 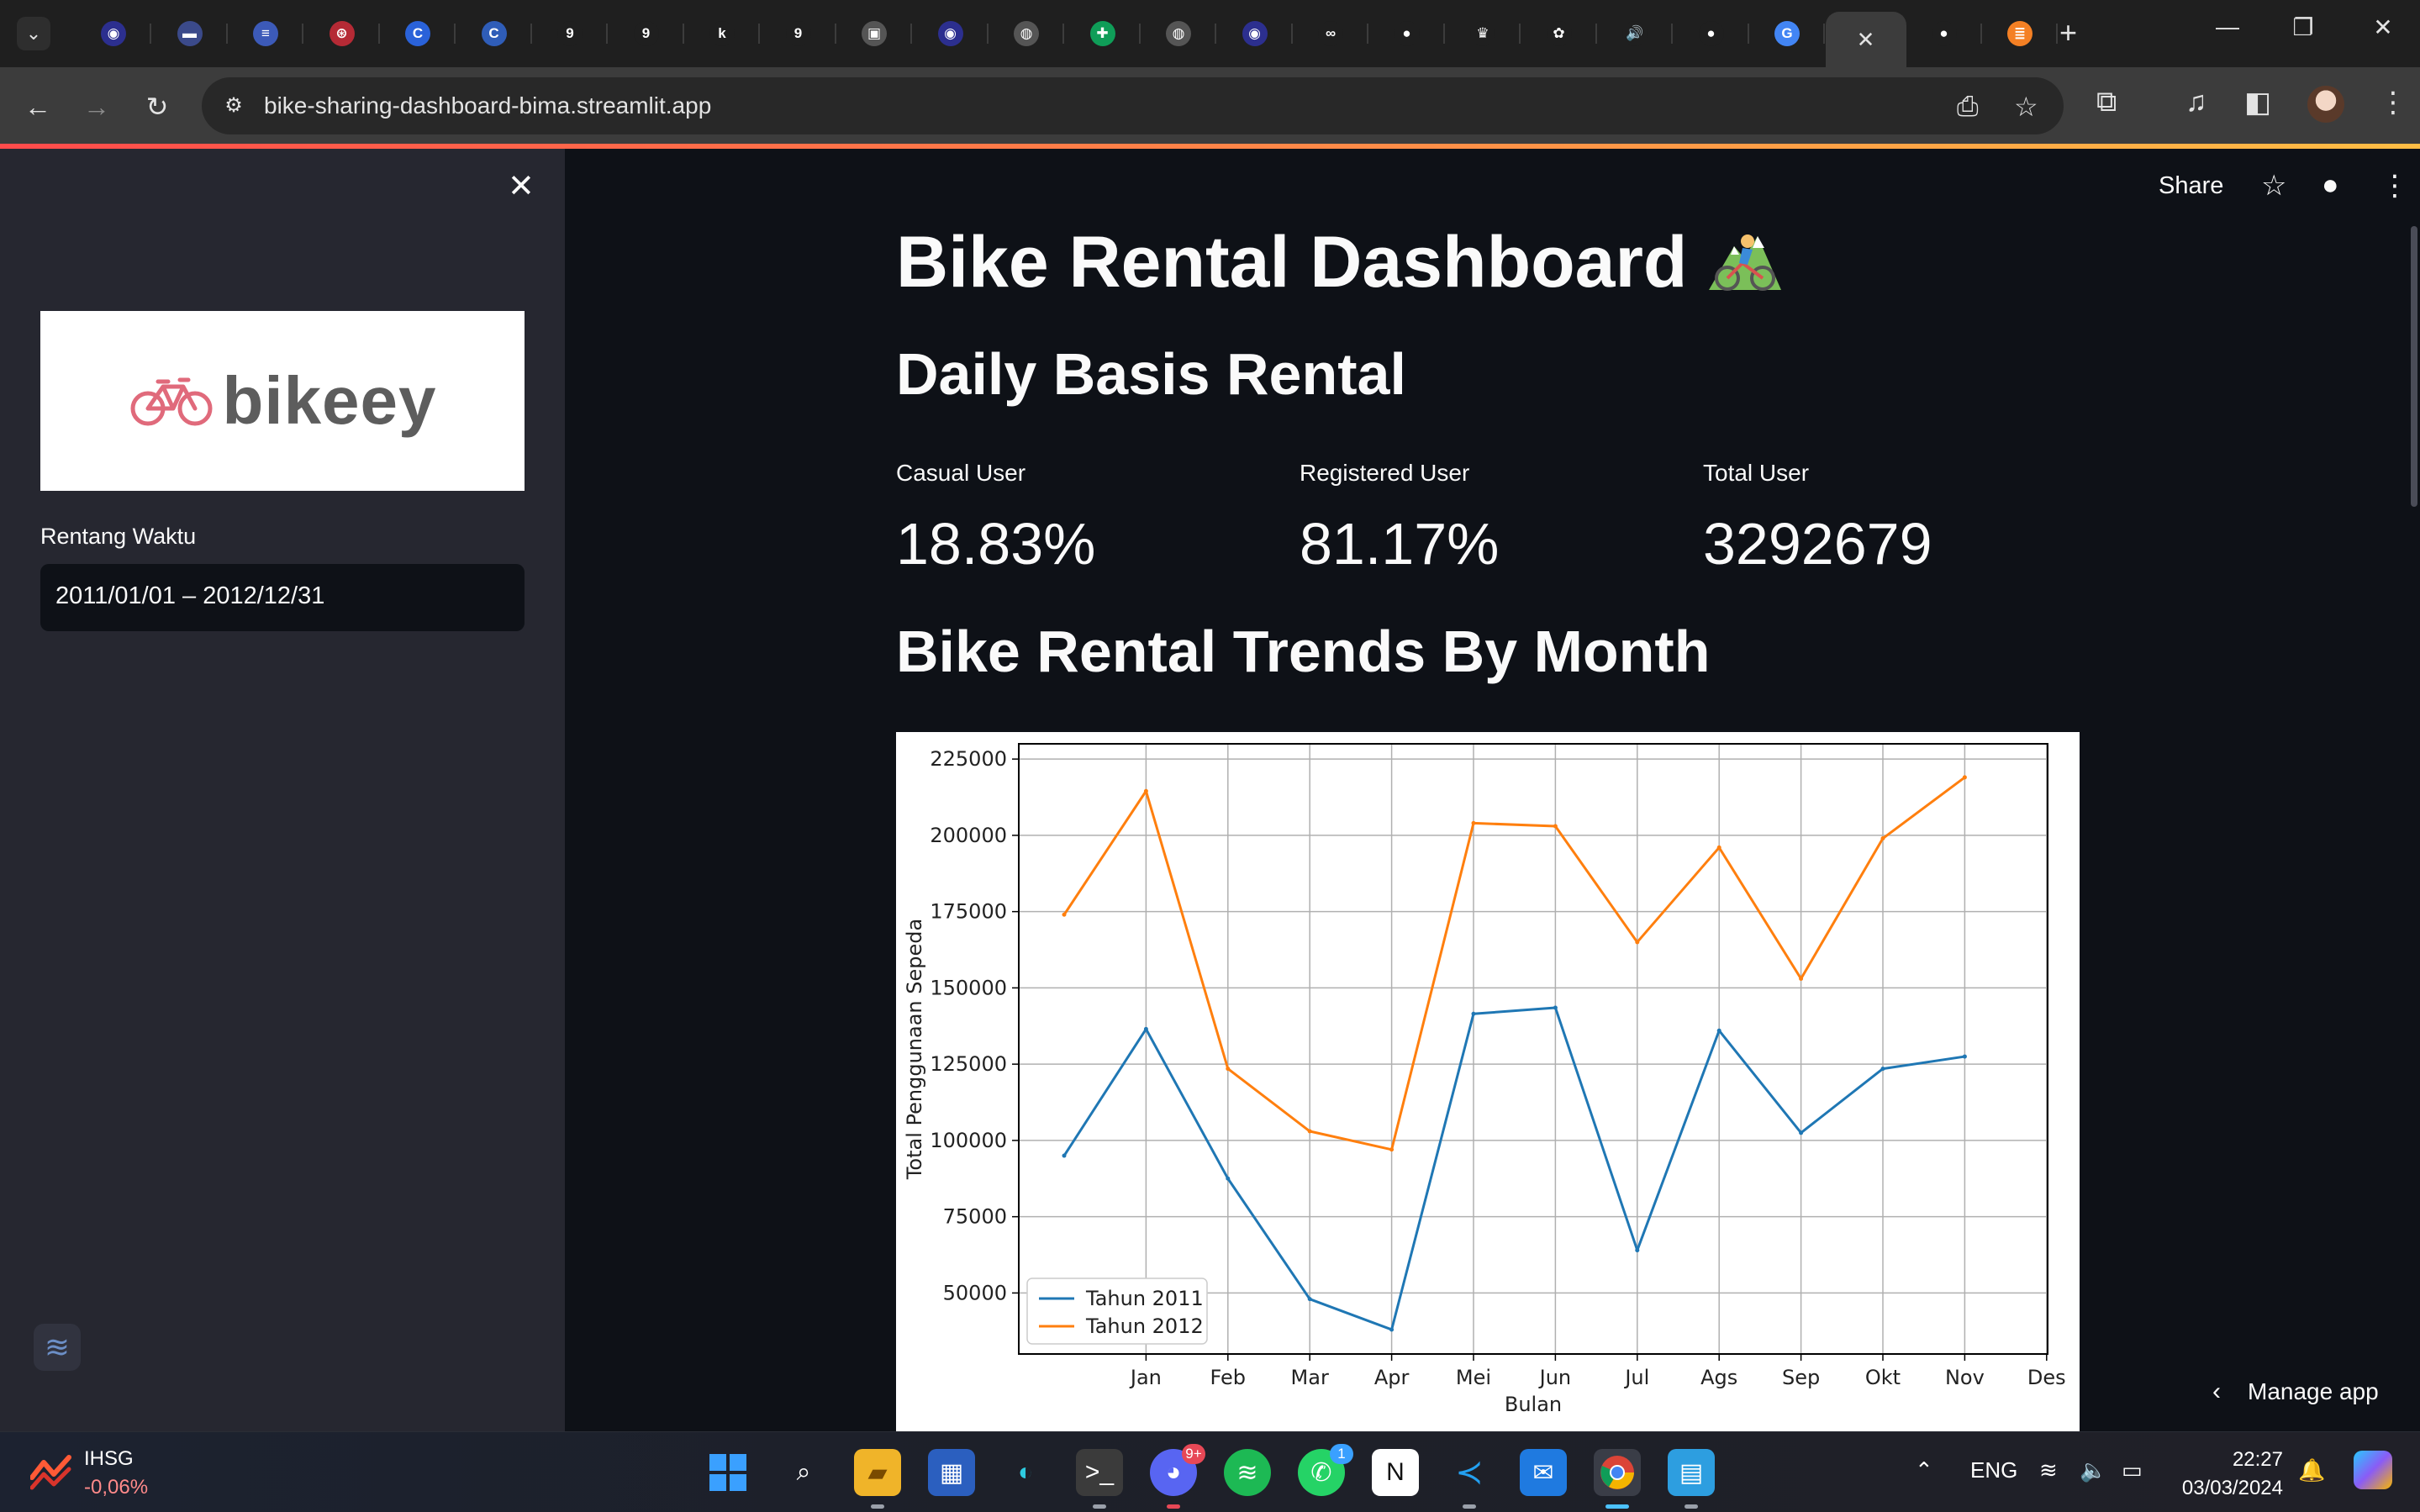 What do you see at coordinates (803, 1473) in the screenshot?
I see `search-icon: ⌕` at bounding box center [803, 1473].